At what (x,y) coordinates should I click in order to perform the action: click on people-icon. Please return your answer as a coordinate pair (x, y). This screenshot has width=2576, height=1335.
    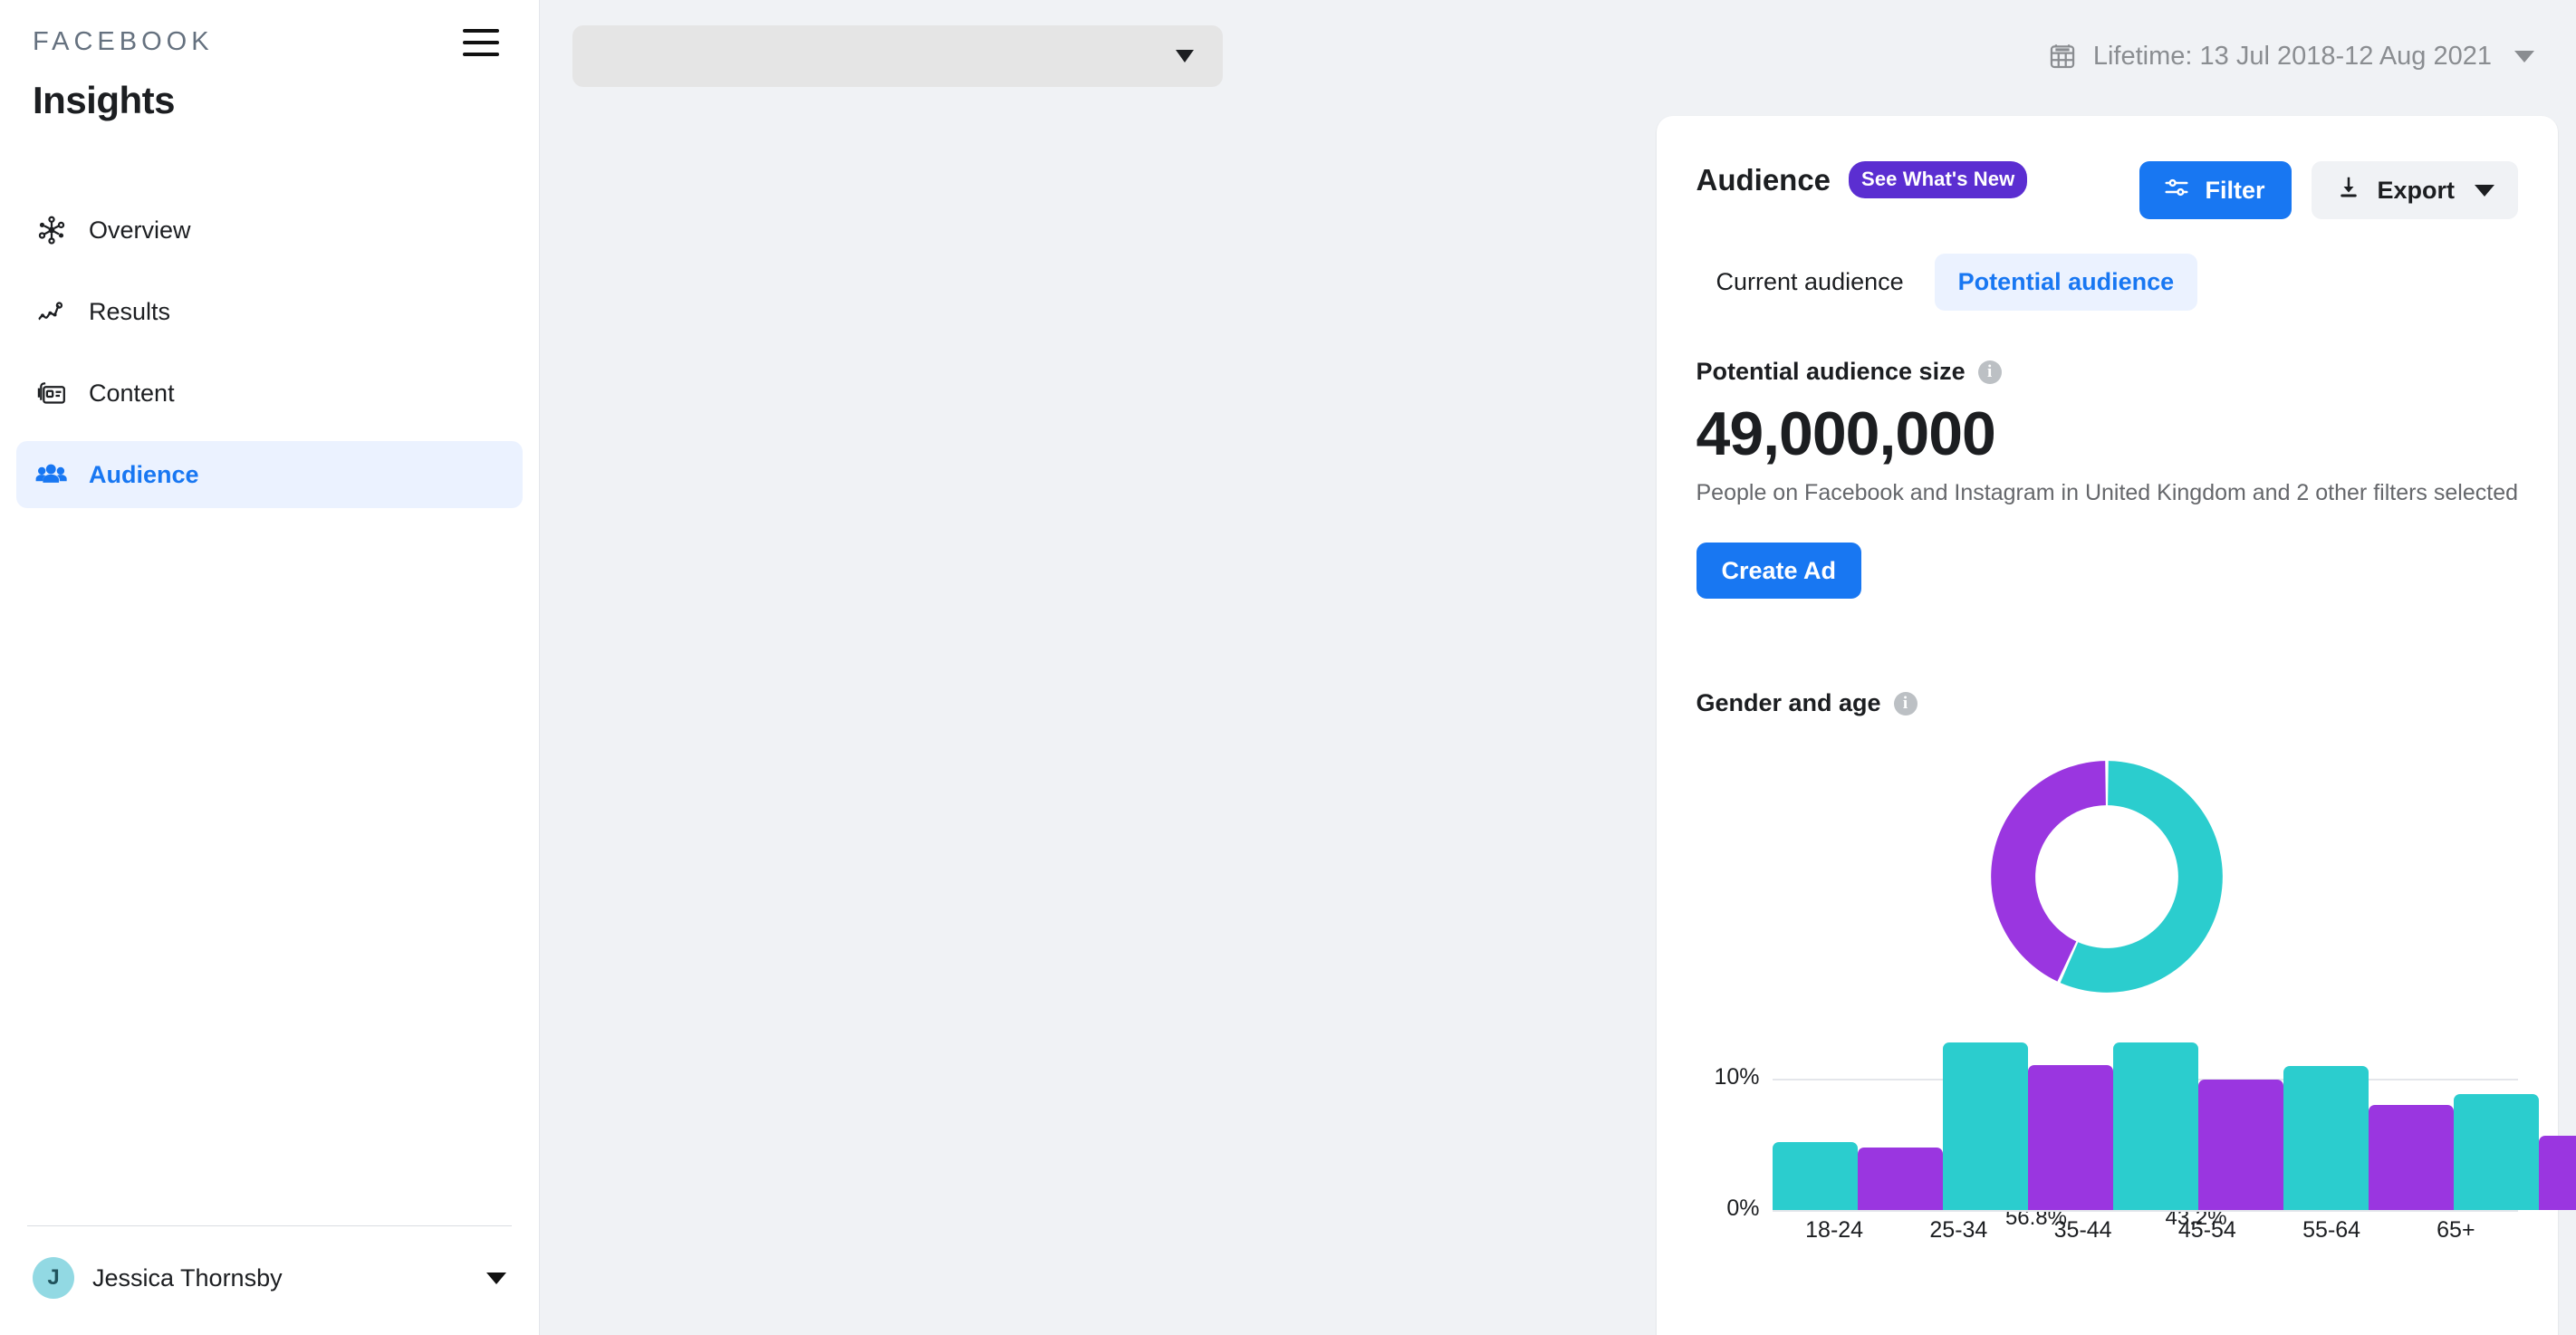
    Looking at the image, I should click on (51, 475).